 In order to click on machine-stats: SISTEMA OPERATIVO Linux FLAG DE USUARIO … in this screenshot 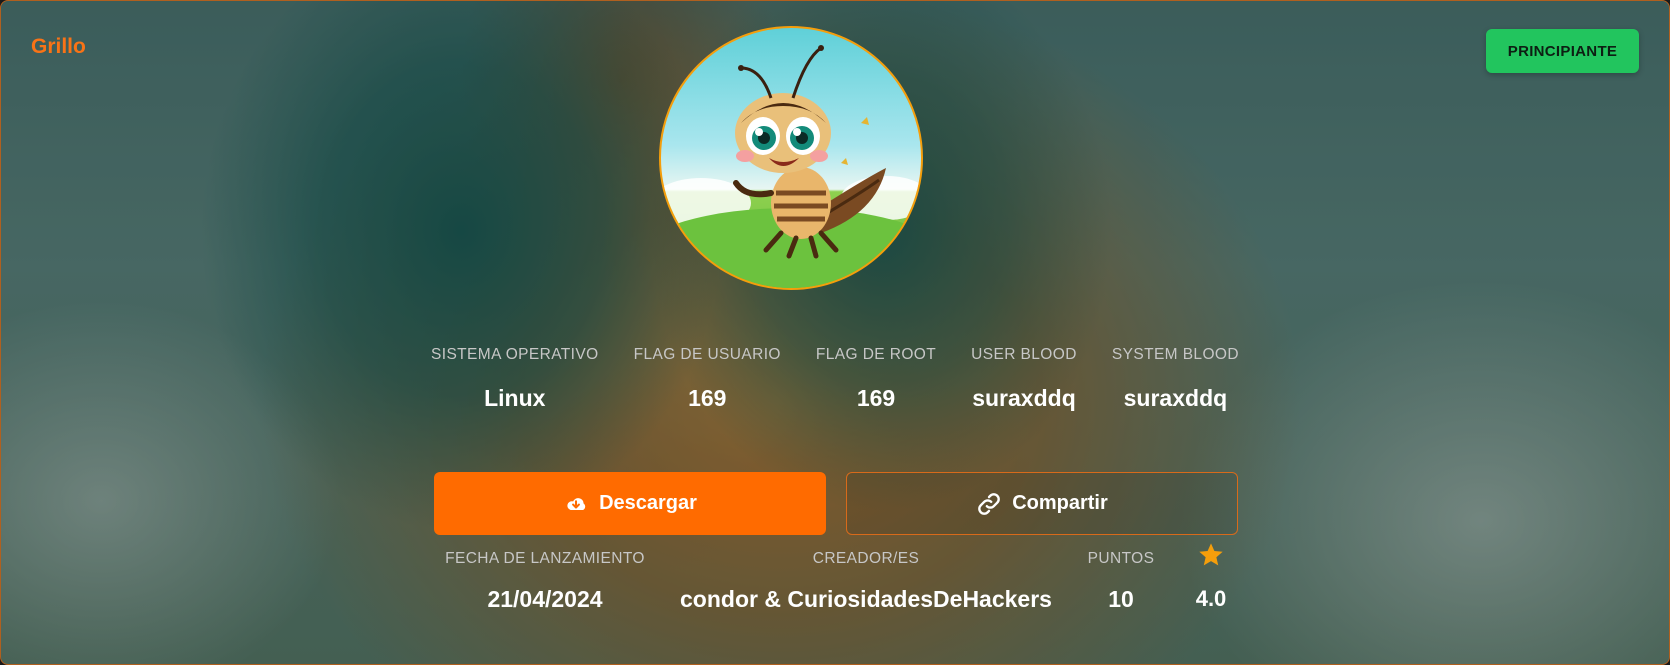, I will do `click(835, 379)`.